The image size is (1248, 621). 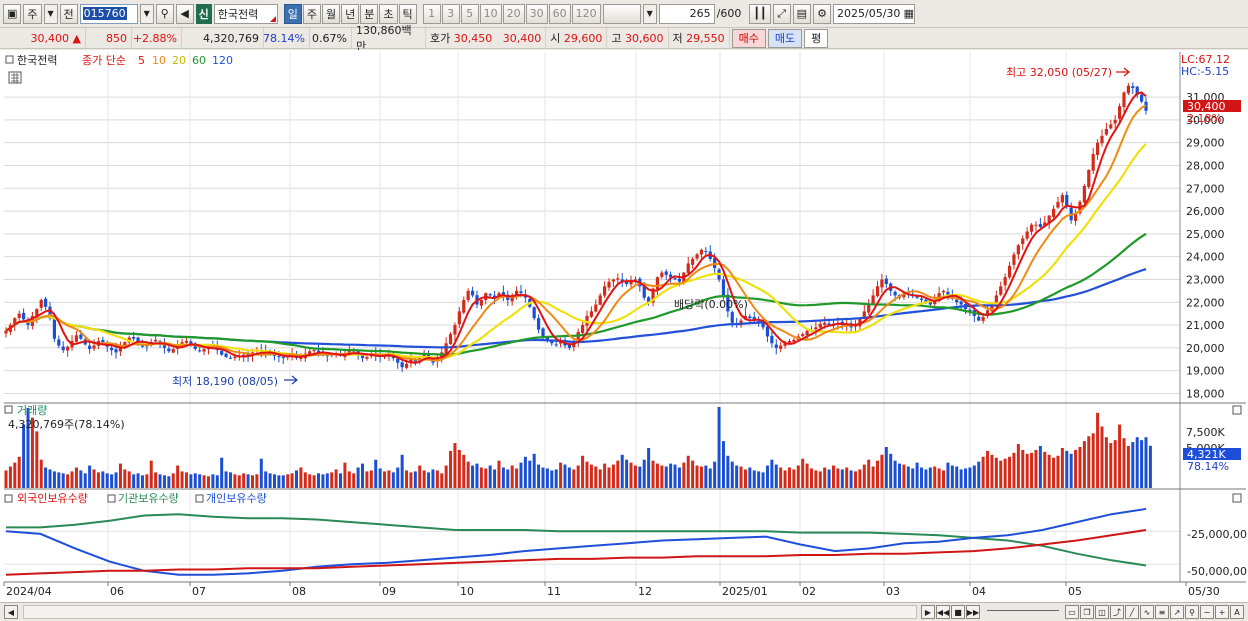 What do you see at coordinates (816, 38) in the screenshot?
I see `flat-button: 평` at bounding box center [816, 38].